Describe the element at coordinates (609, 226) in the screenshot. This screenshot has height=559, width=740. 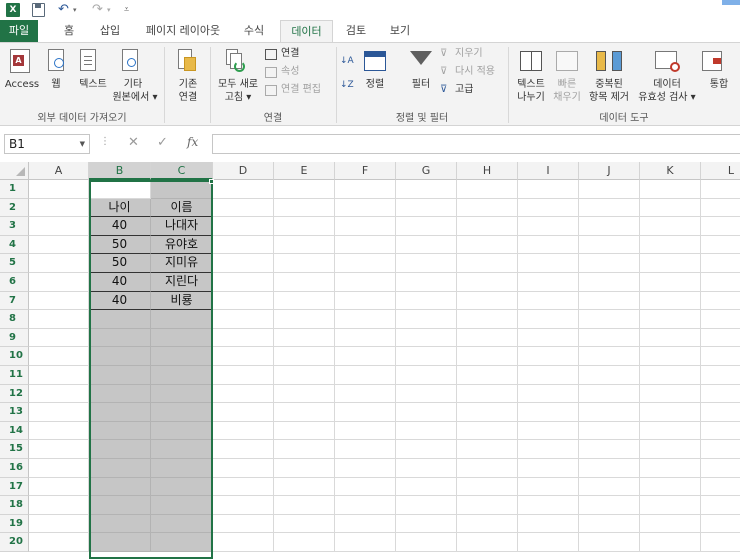
I see `cell-J3` at that location.